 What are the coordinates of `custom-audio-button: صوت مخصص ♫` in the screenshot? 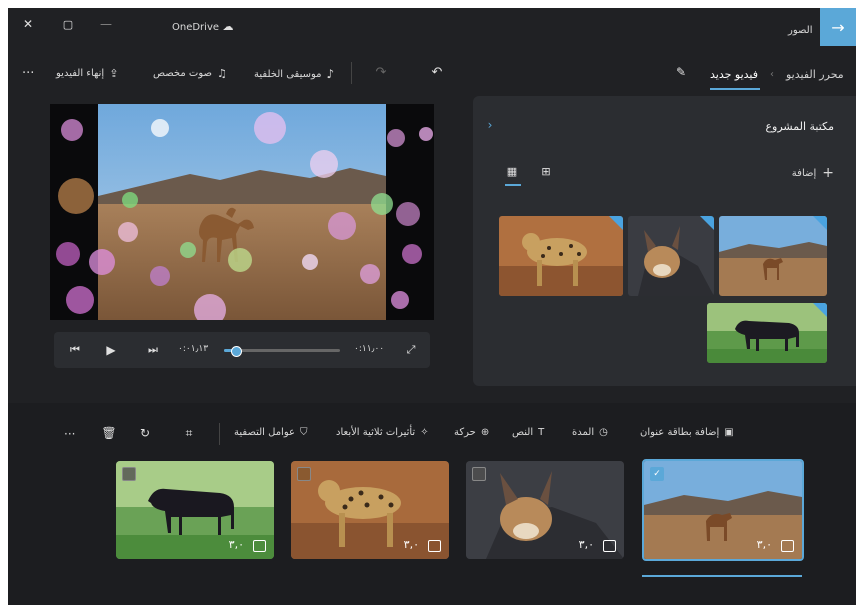 It's located at (190, 73).